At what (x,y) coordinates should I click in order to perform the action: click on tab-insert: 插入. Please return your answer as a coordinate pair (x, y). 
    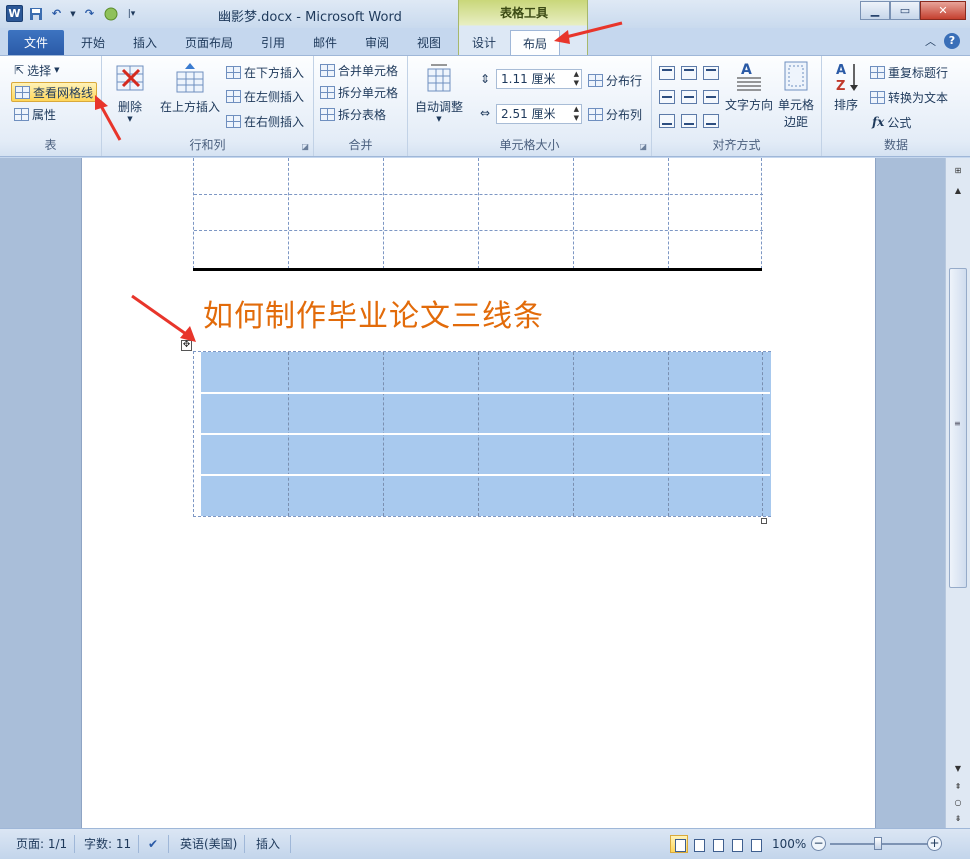
    Looking at the image, I should click on (145, 43).